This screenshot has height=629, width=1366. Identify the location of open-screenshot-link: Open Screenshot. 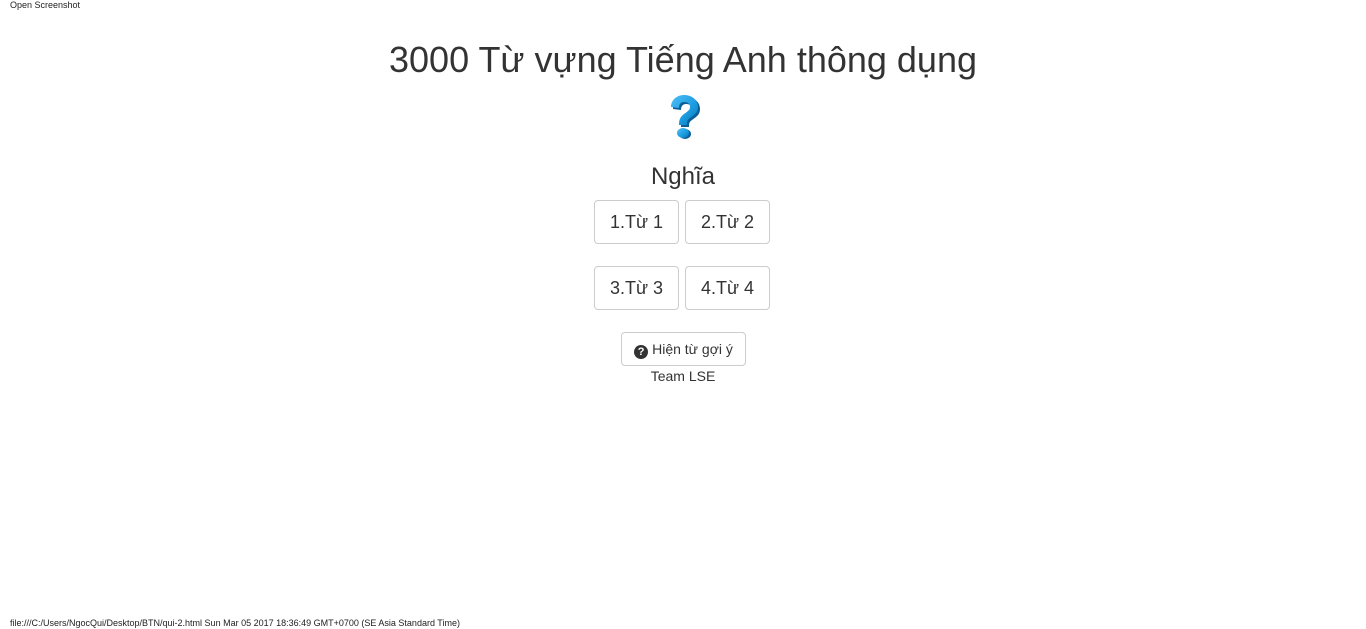
(45, 5).